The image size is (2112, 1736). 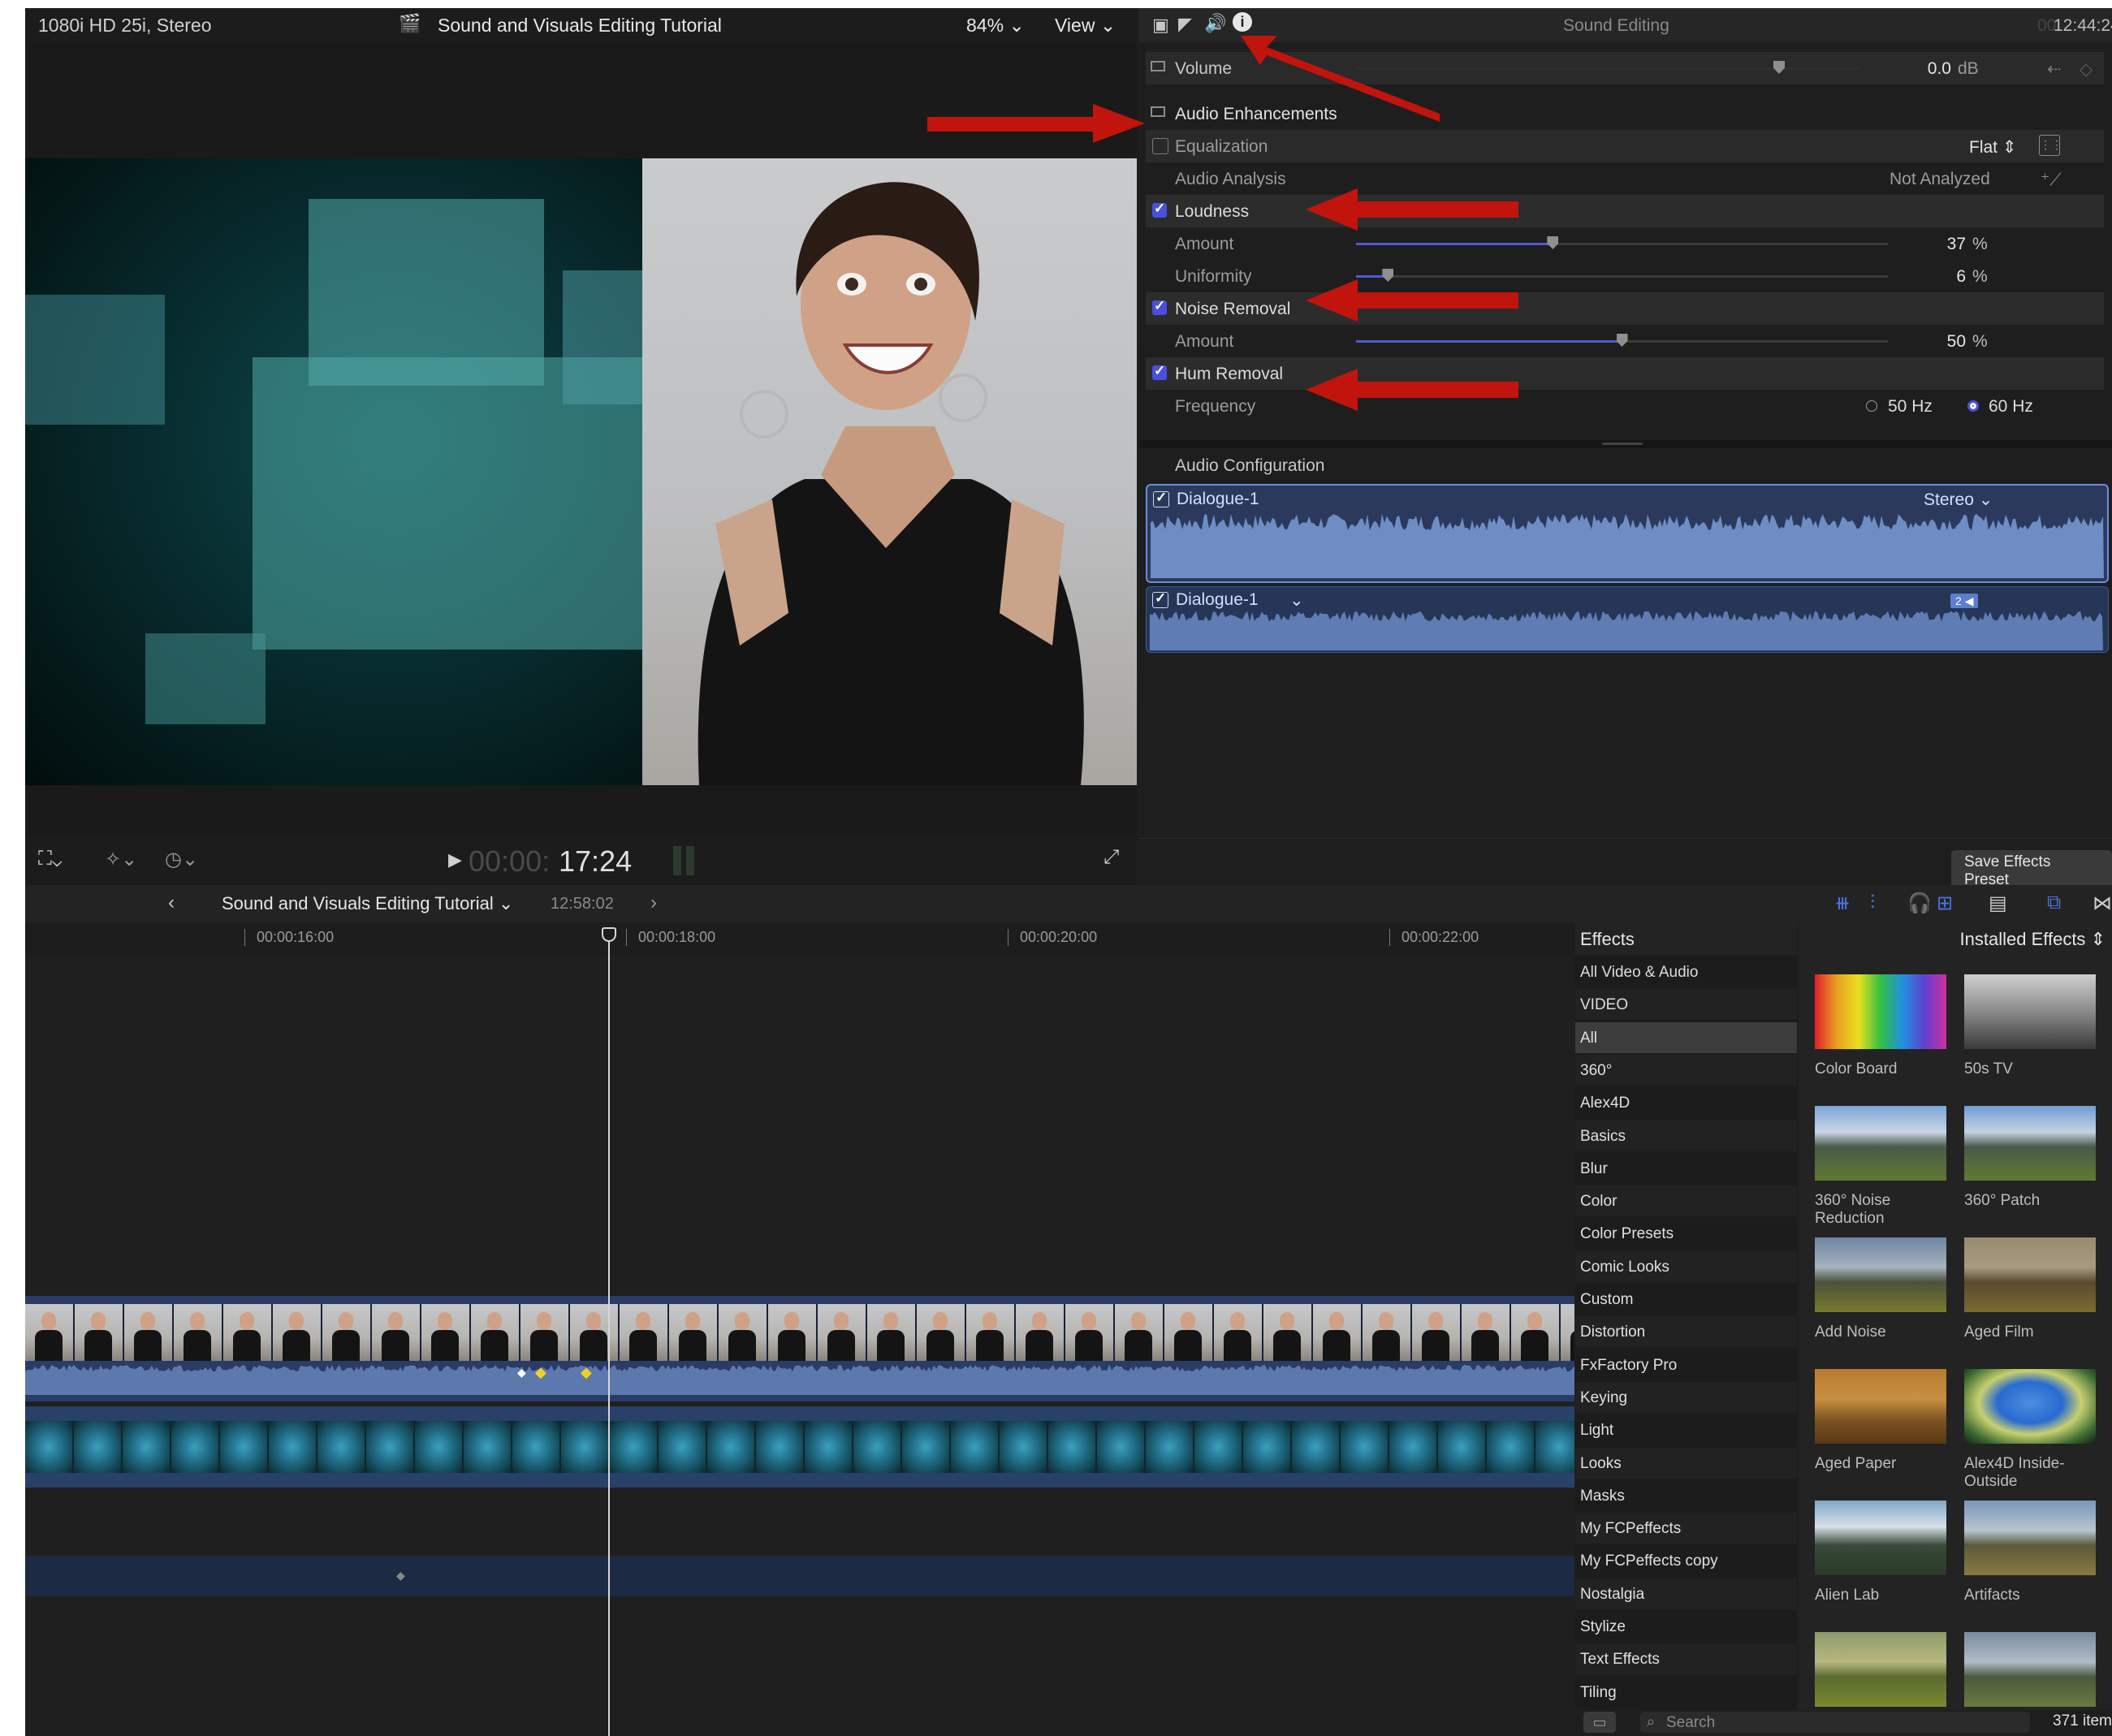 I want to click on arrow-to-hum-removal, so click(x=1412, y=390).